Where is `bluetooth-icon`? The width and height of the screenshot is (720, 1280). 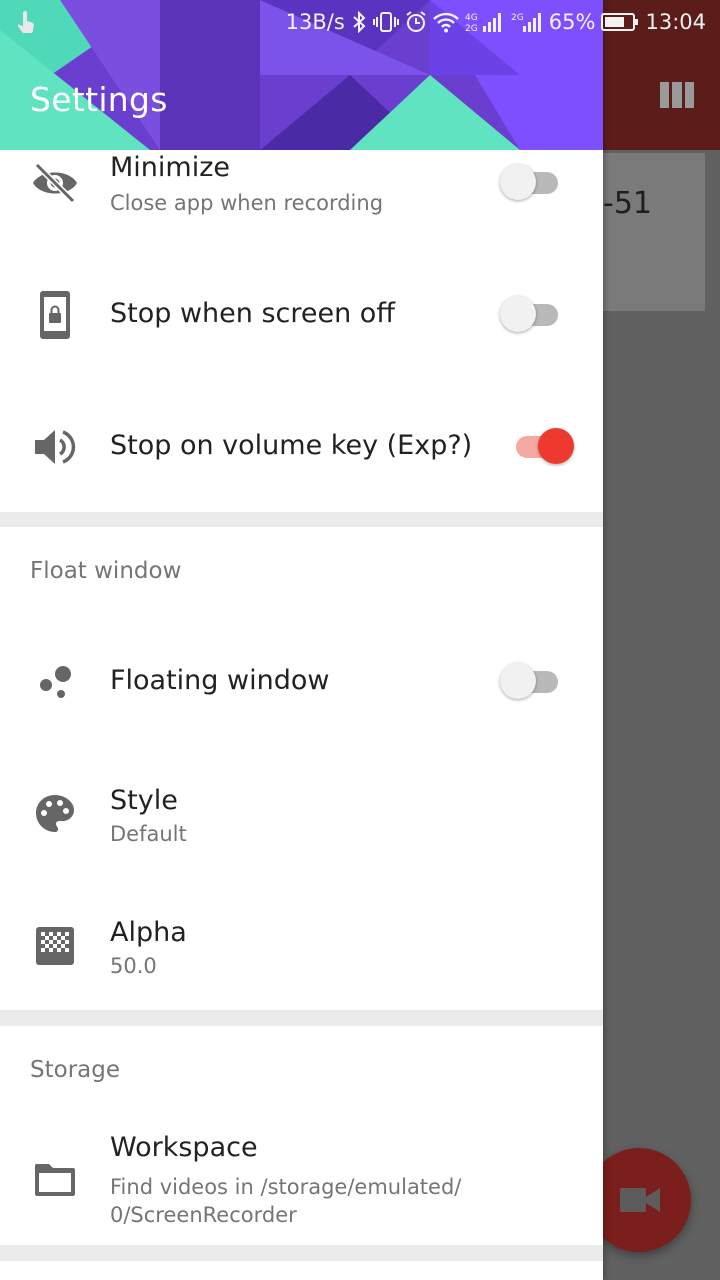 bluetooth-icon is located at coordinates (359, 22).